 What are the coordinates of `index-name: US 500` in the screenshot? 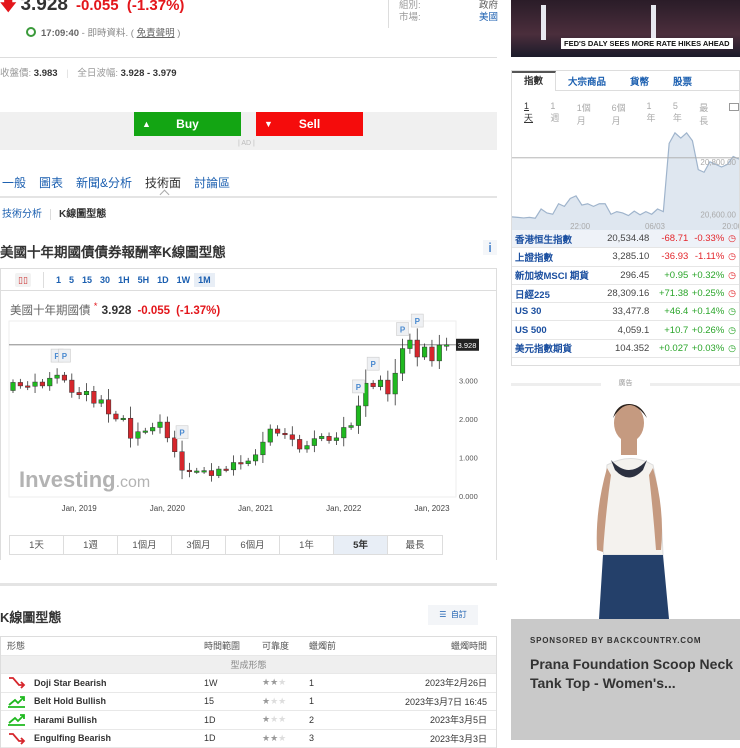 It's located at (558, 330).